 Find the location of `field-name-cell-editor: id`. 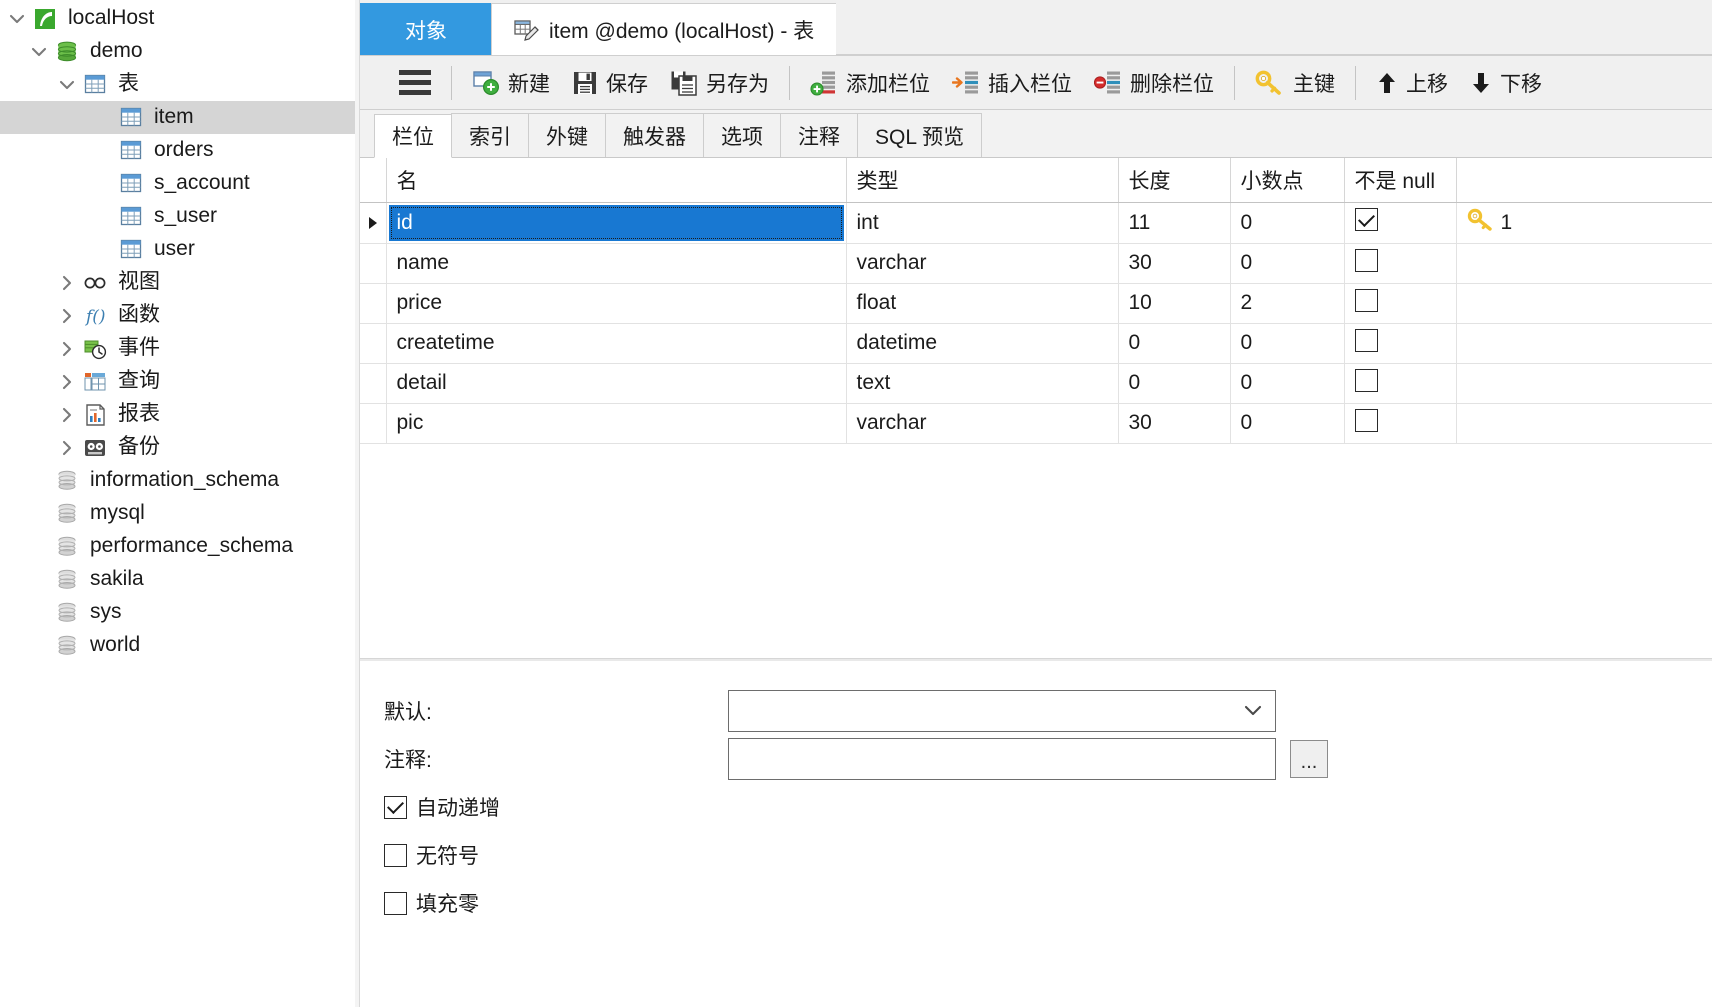

field-name-cell-editor: id is located at coordinates (616, 222).